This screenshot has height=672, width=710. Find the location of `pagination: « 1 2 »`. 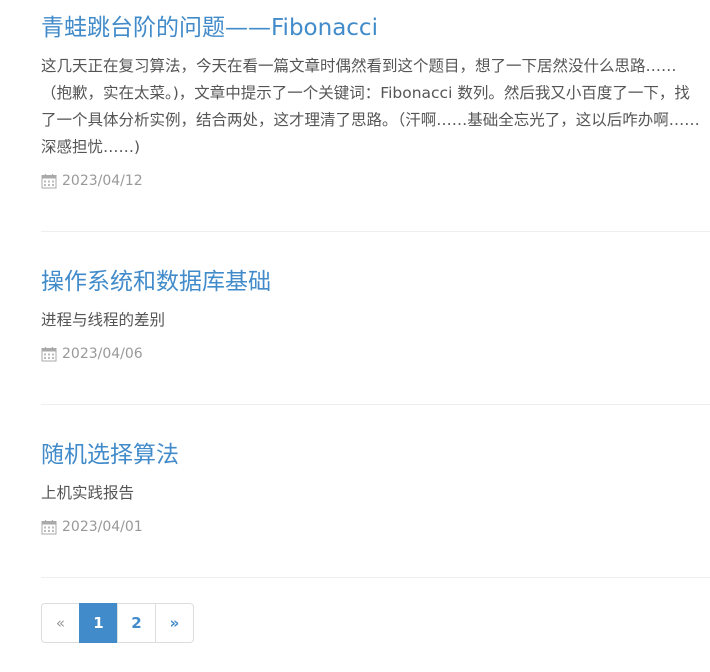

pagination: « 1 2 » is located at coordinates (117, 623).